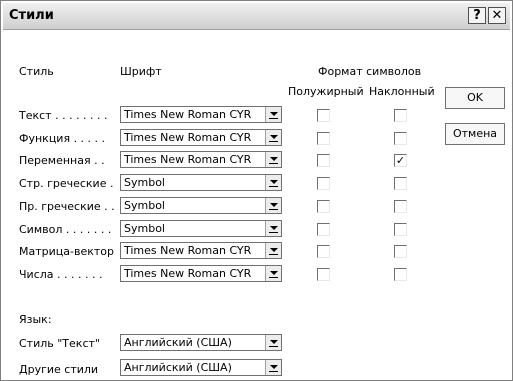 The image size is (513, 381). I want to click on style-column-header: Стиль, so click(36, 71).